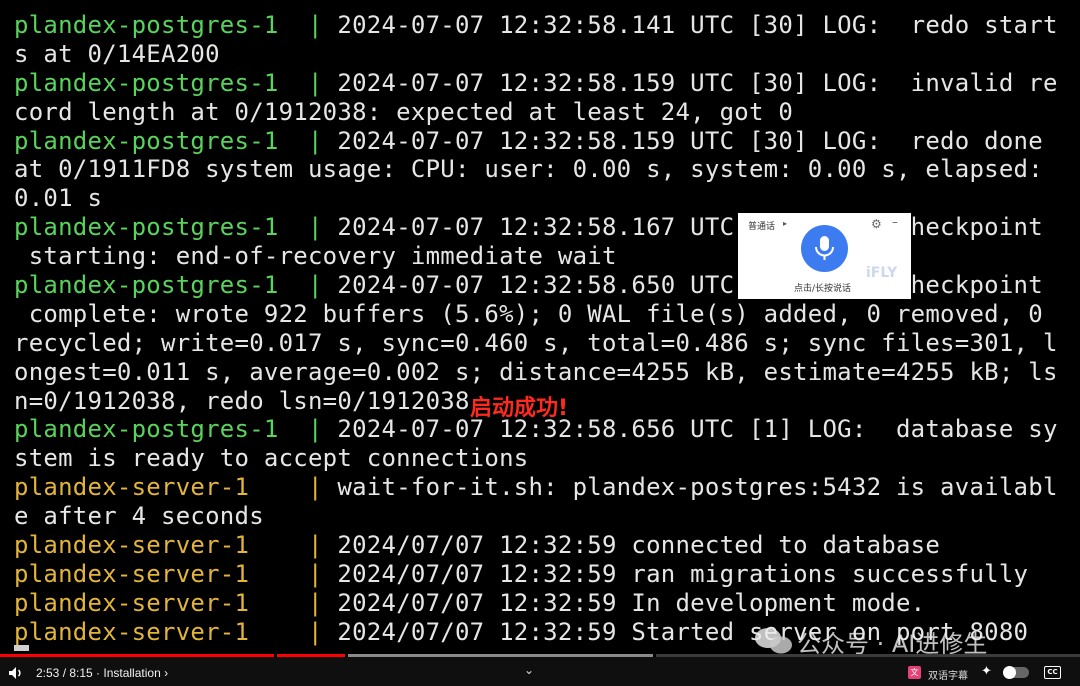  Describe the element at coordinates (544, 54) in the screenshot. I see `terminal-line: s at 0/14EA200` at that location.